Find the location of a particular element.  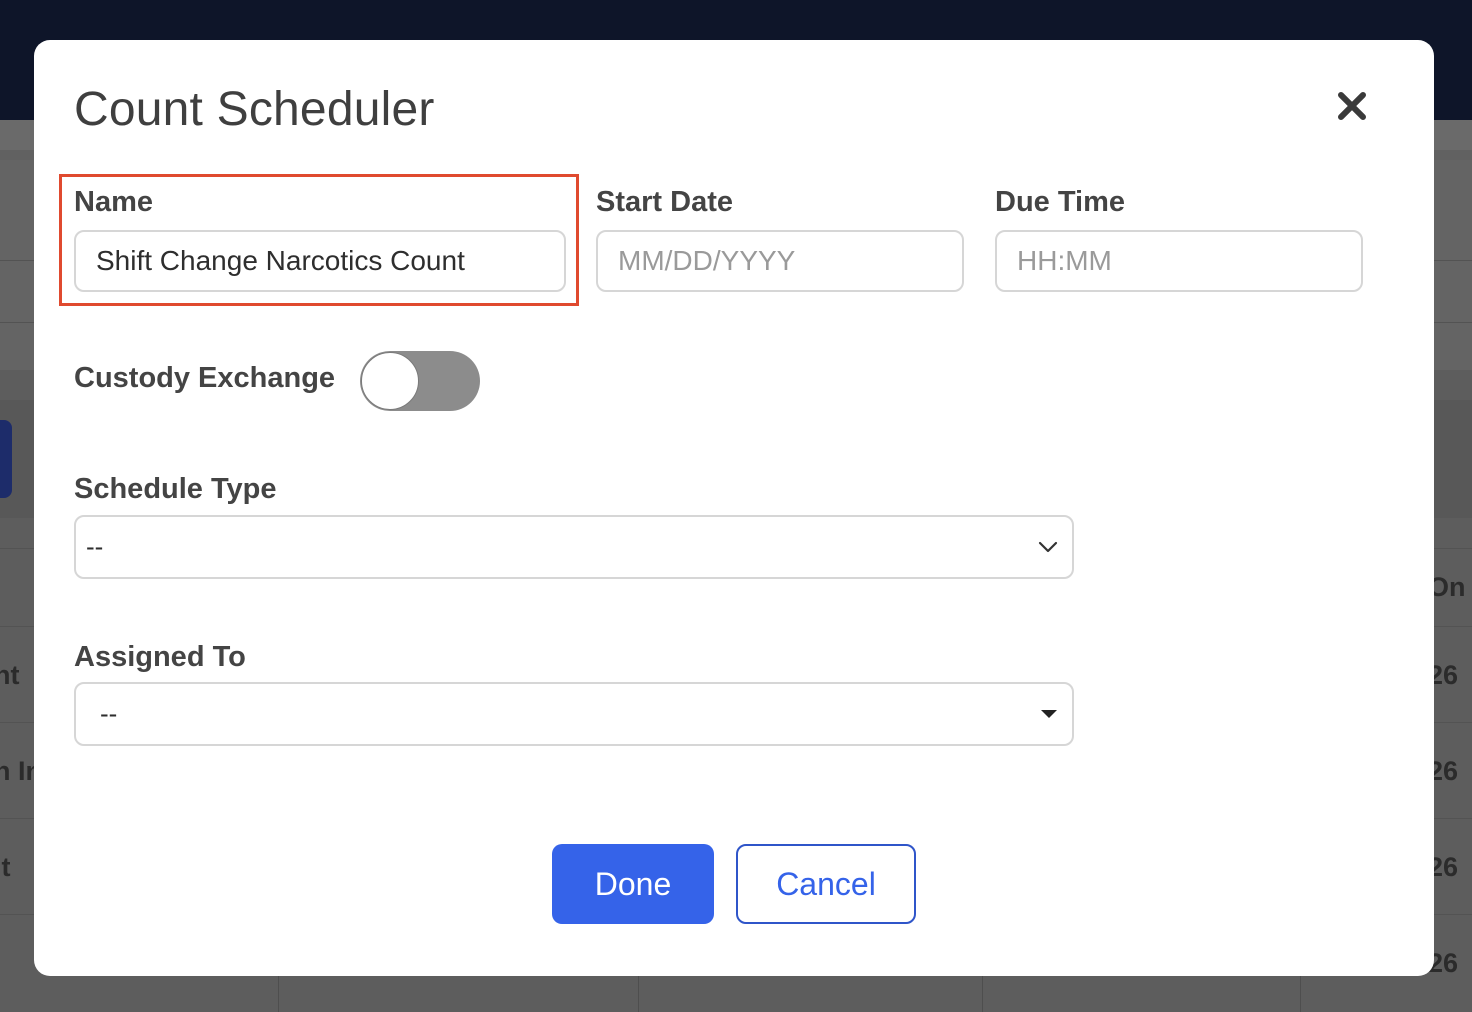

background-table-cell: nt is located at coordinates (10, 675).